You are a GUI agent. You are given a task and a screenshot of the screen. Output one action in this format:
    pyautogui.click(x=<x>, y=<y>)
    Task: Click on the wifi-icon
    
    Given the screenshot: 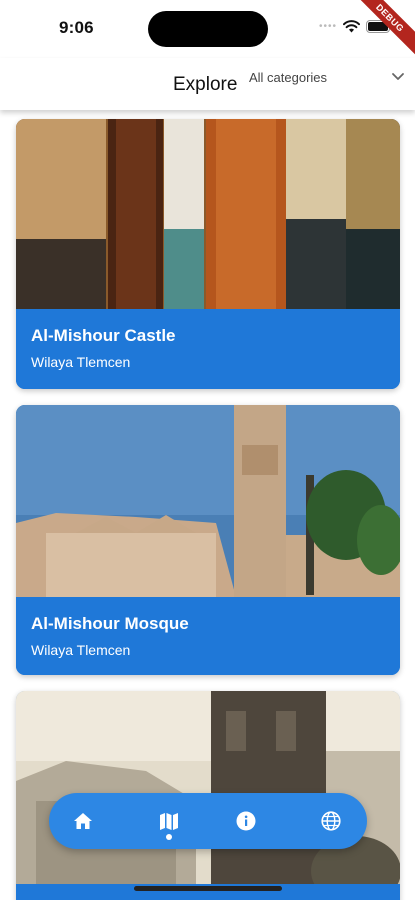 What is the action you would take?
    pyautogui.click(x=351, y=26)
    